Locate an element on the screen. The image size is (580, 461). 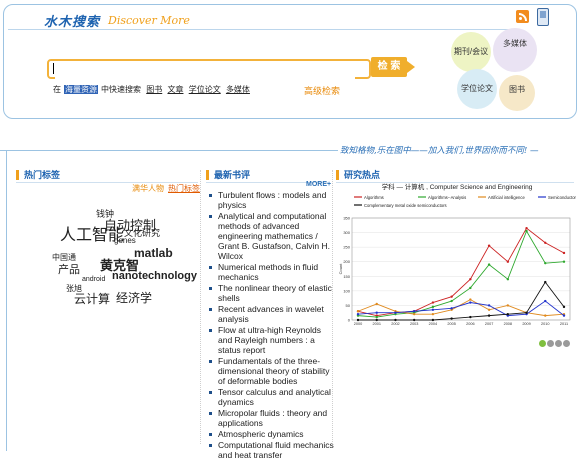
search-scope-row: 在海量资源 中快速搜索 图书 文章 学位论文 多媒体 is located at coordinates (153, 89).